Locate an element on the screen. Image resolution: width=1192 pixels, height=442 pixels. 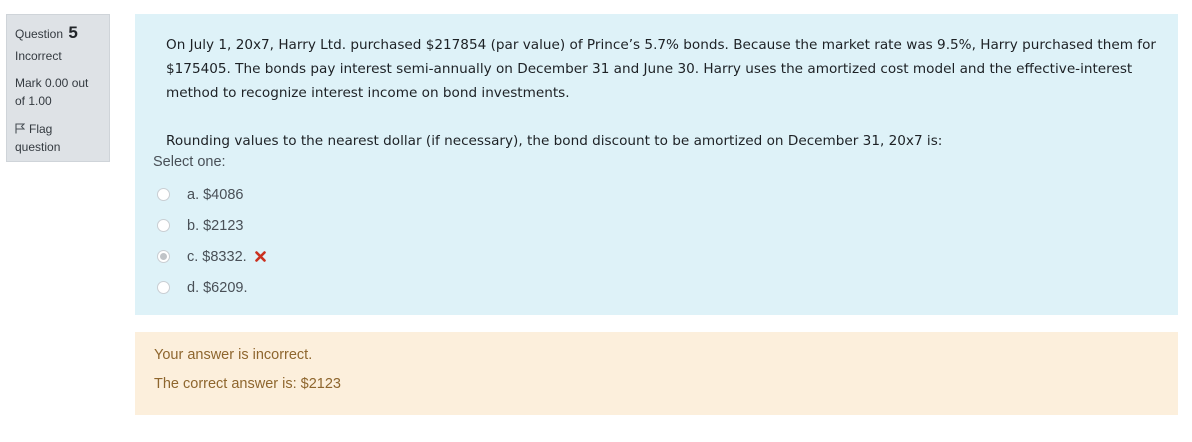
question-label: Question is located at coordinates (39, 34).